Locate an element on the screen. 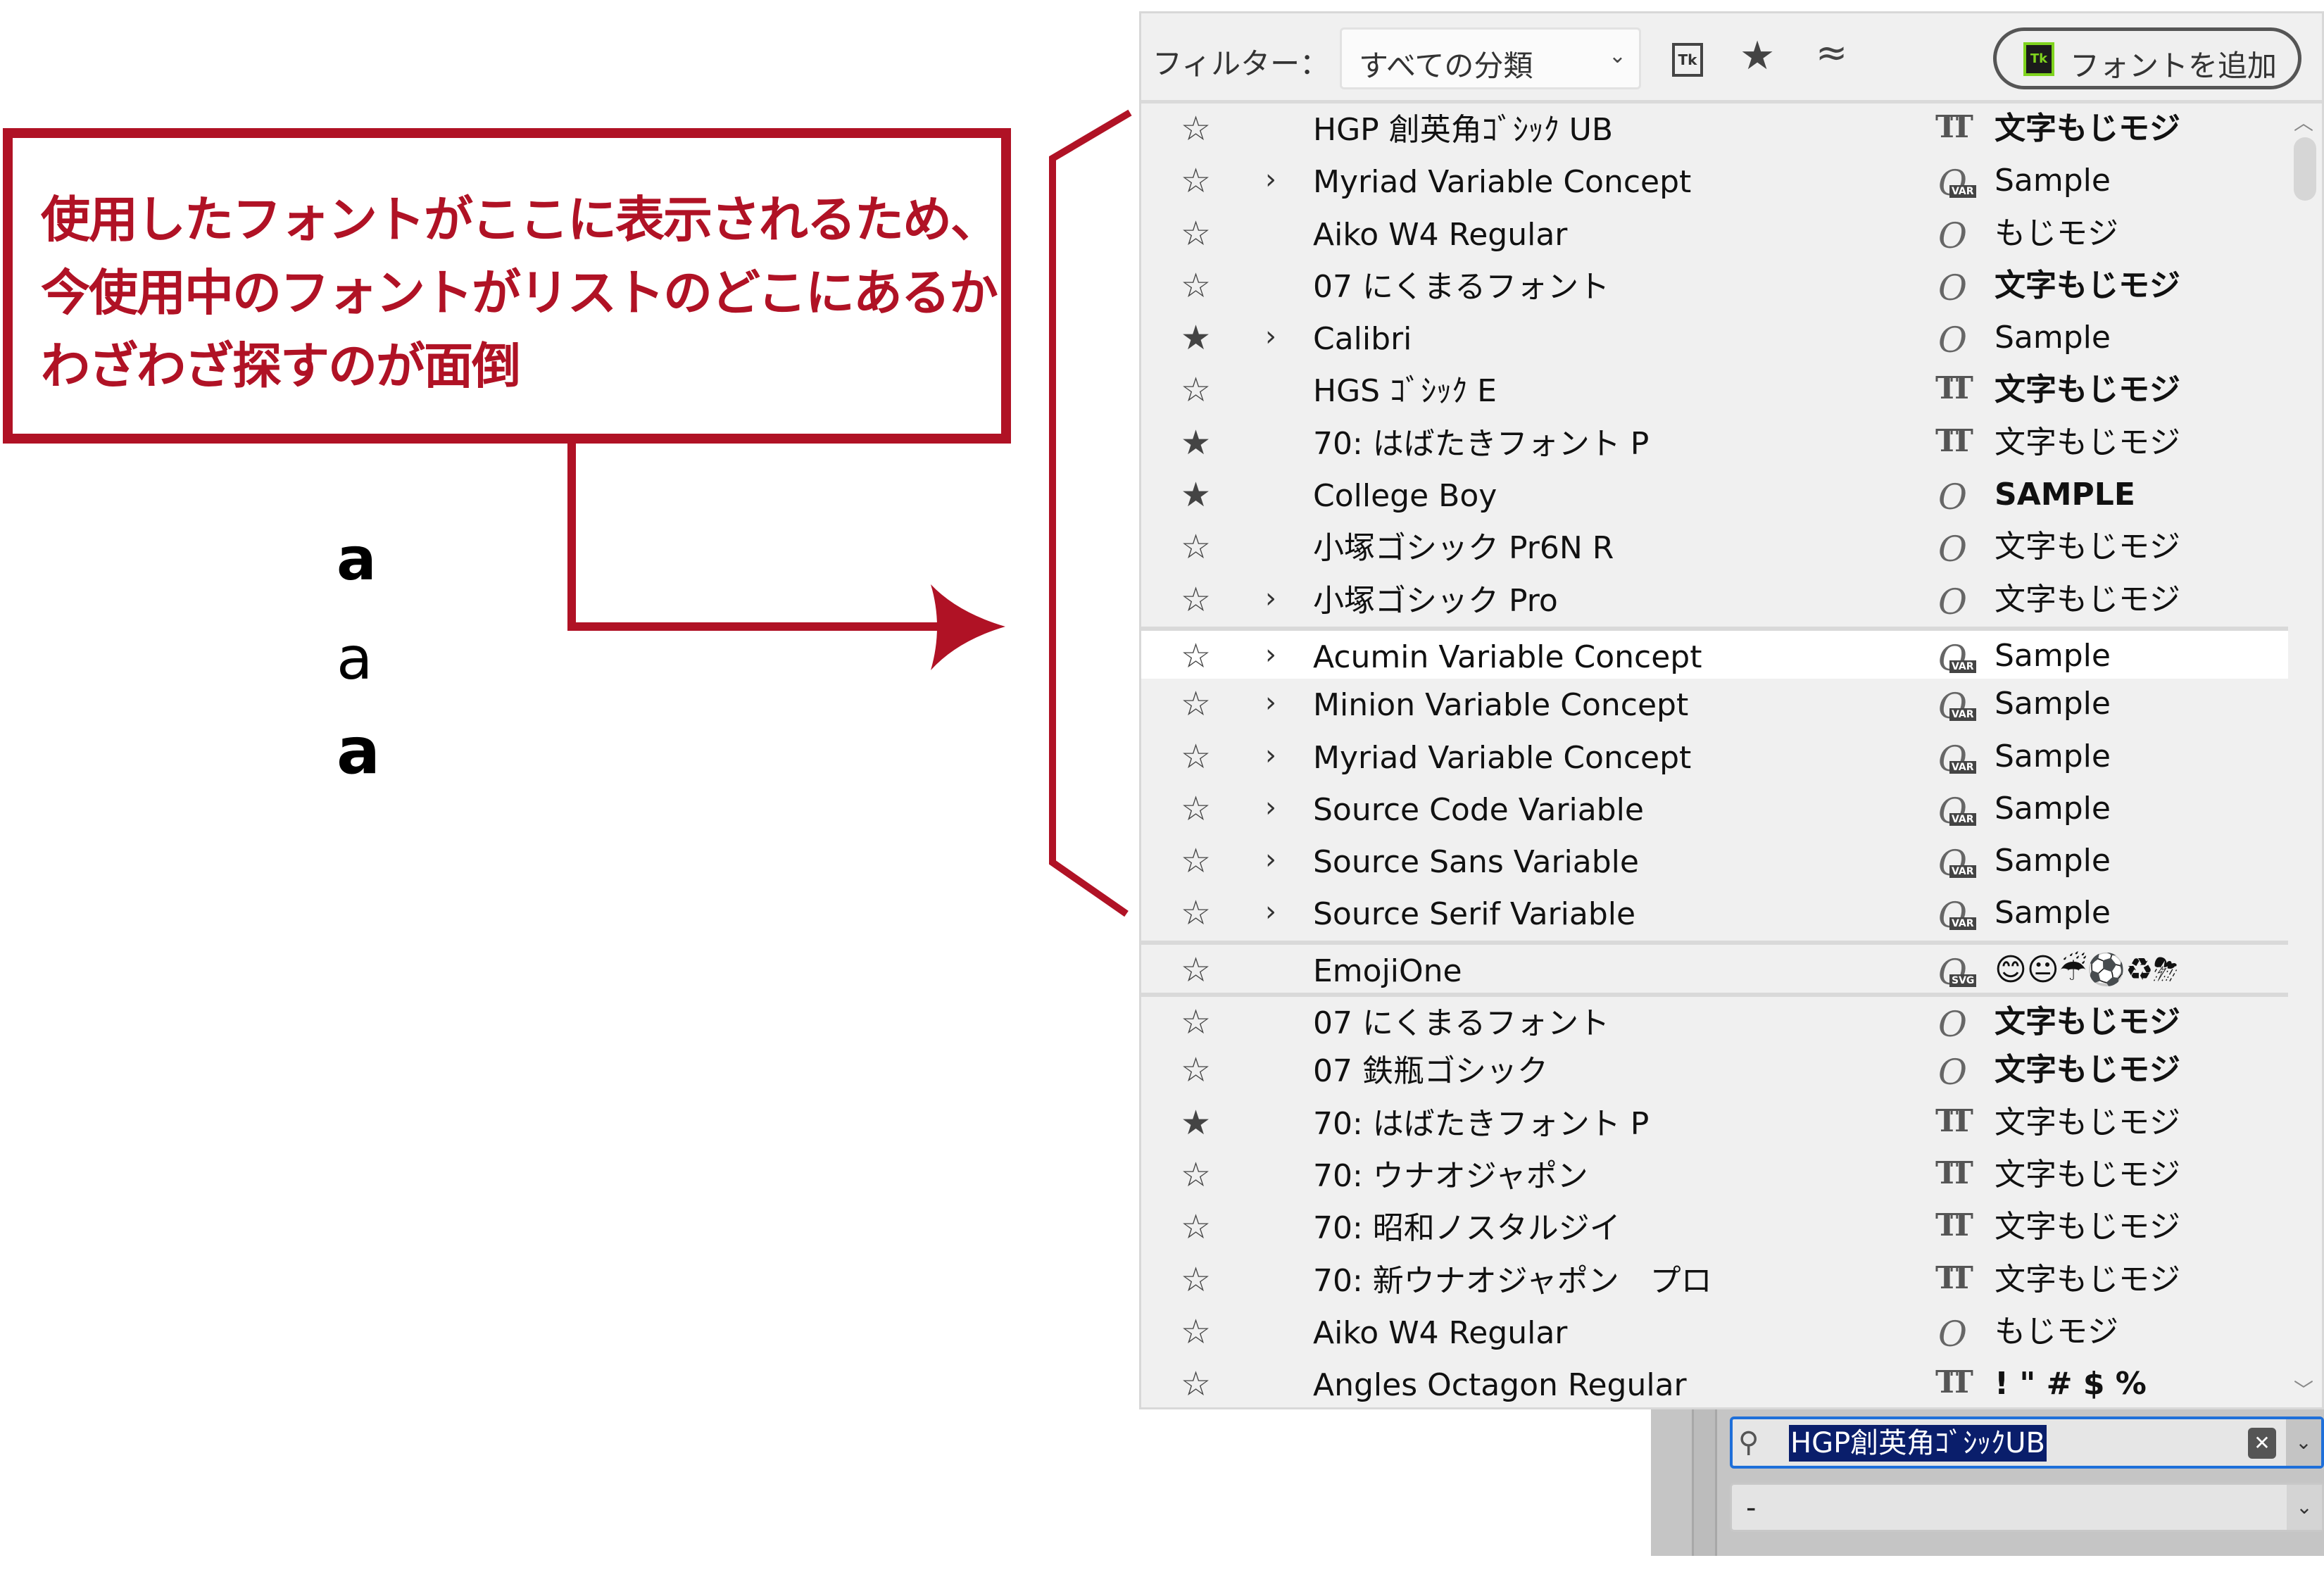 The height and width of the screenshot is (1577, 2324). font-list-item: ☆ HGS ｺﾞｼｯｸ E TT 文字もじモジ is located at coordinates (1714, 391).